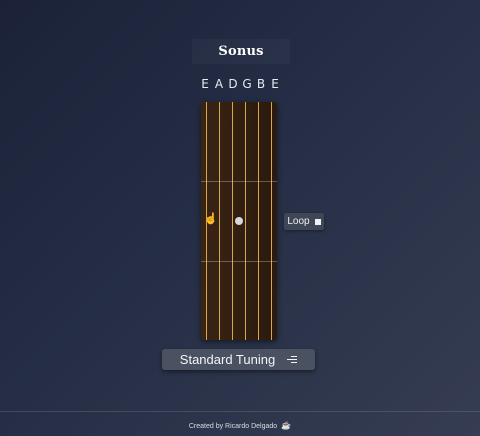 The image size is (480, 436). I want to click on fret-marker-dot, so click(239, 221).